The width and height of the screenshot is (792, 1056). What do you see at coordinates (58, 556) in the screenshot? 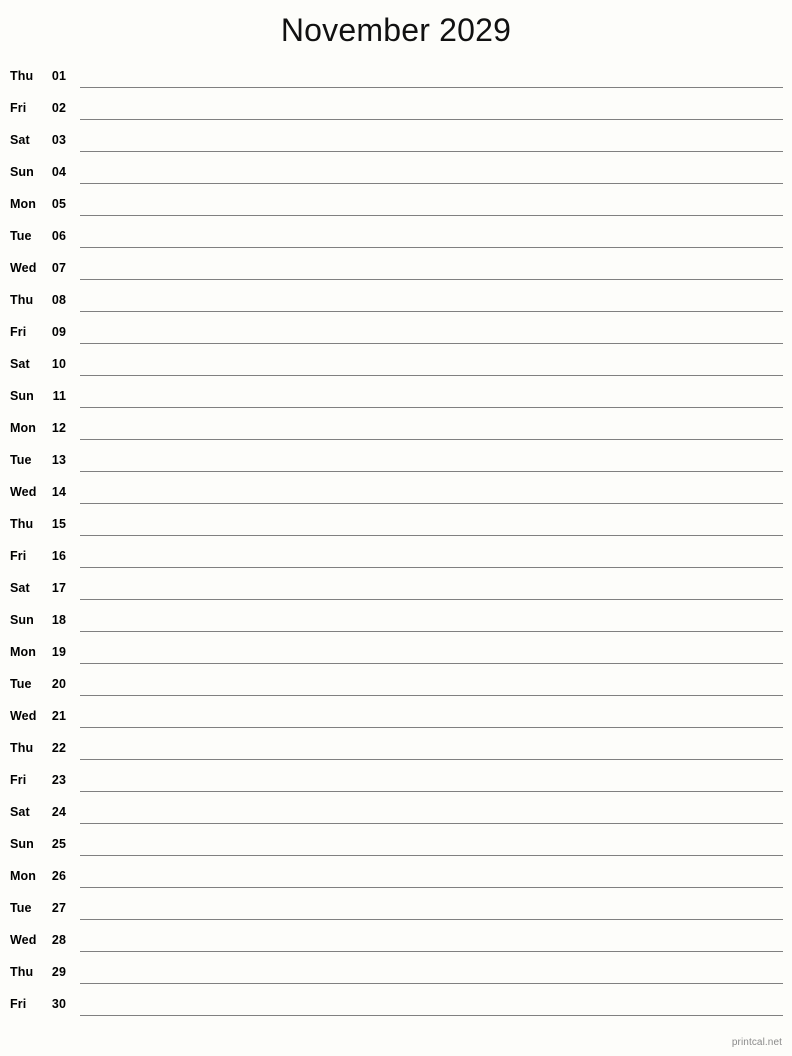
I see `day-row-date-number: 16` at bounding box center [58, 556].